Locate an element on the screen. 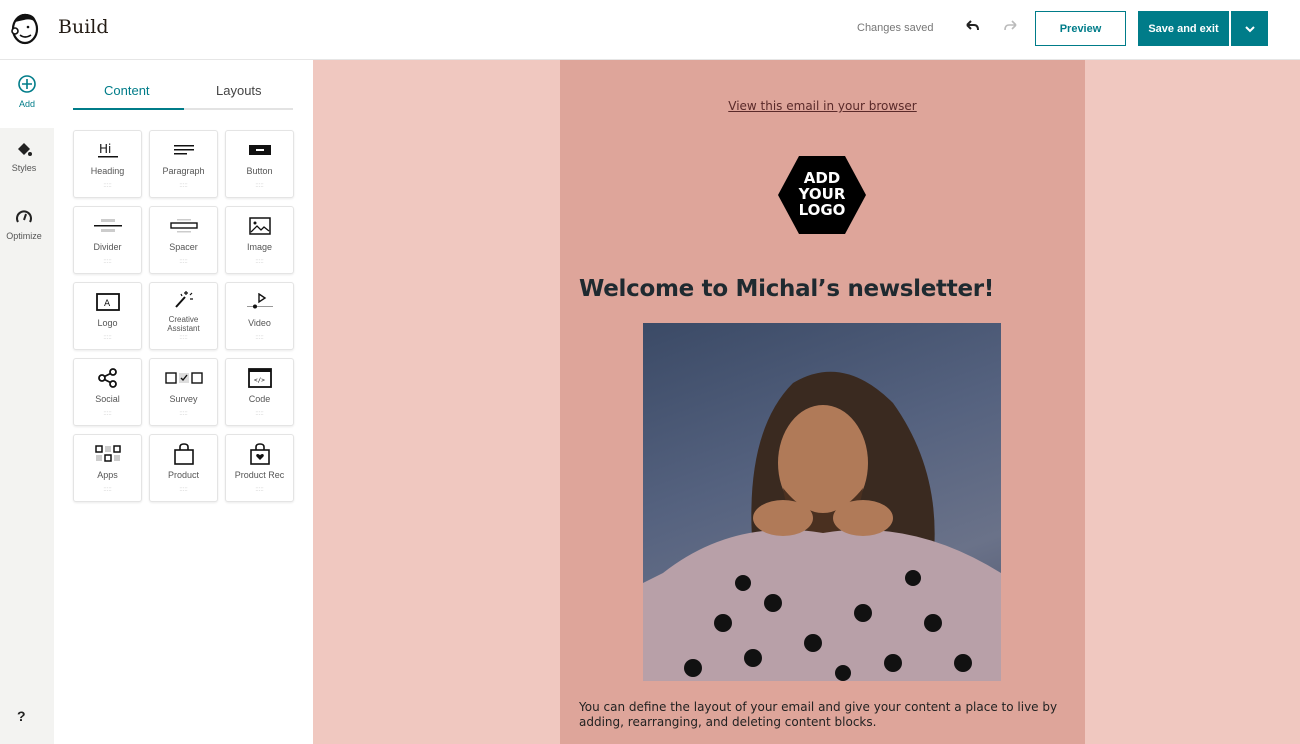  rail-add: Add is located at coordinates (27, 94).